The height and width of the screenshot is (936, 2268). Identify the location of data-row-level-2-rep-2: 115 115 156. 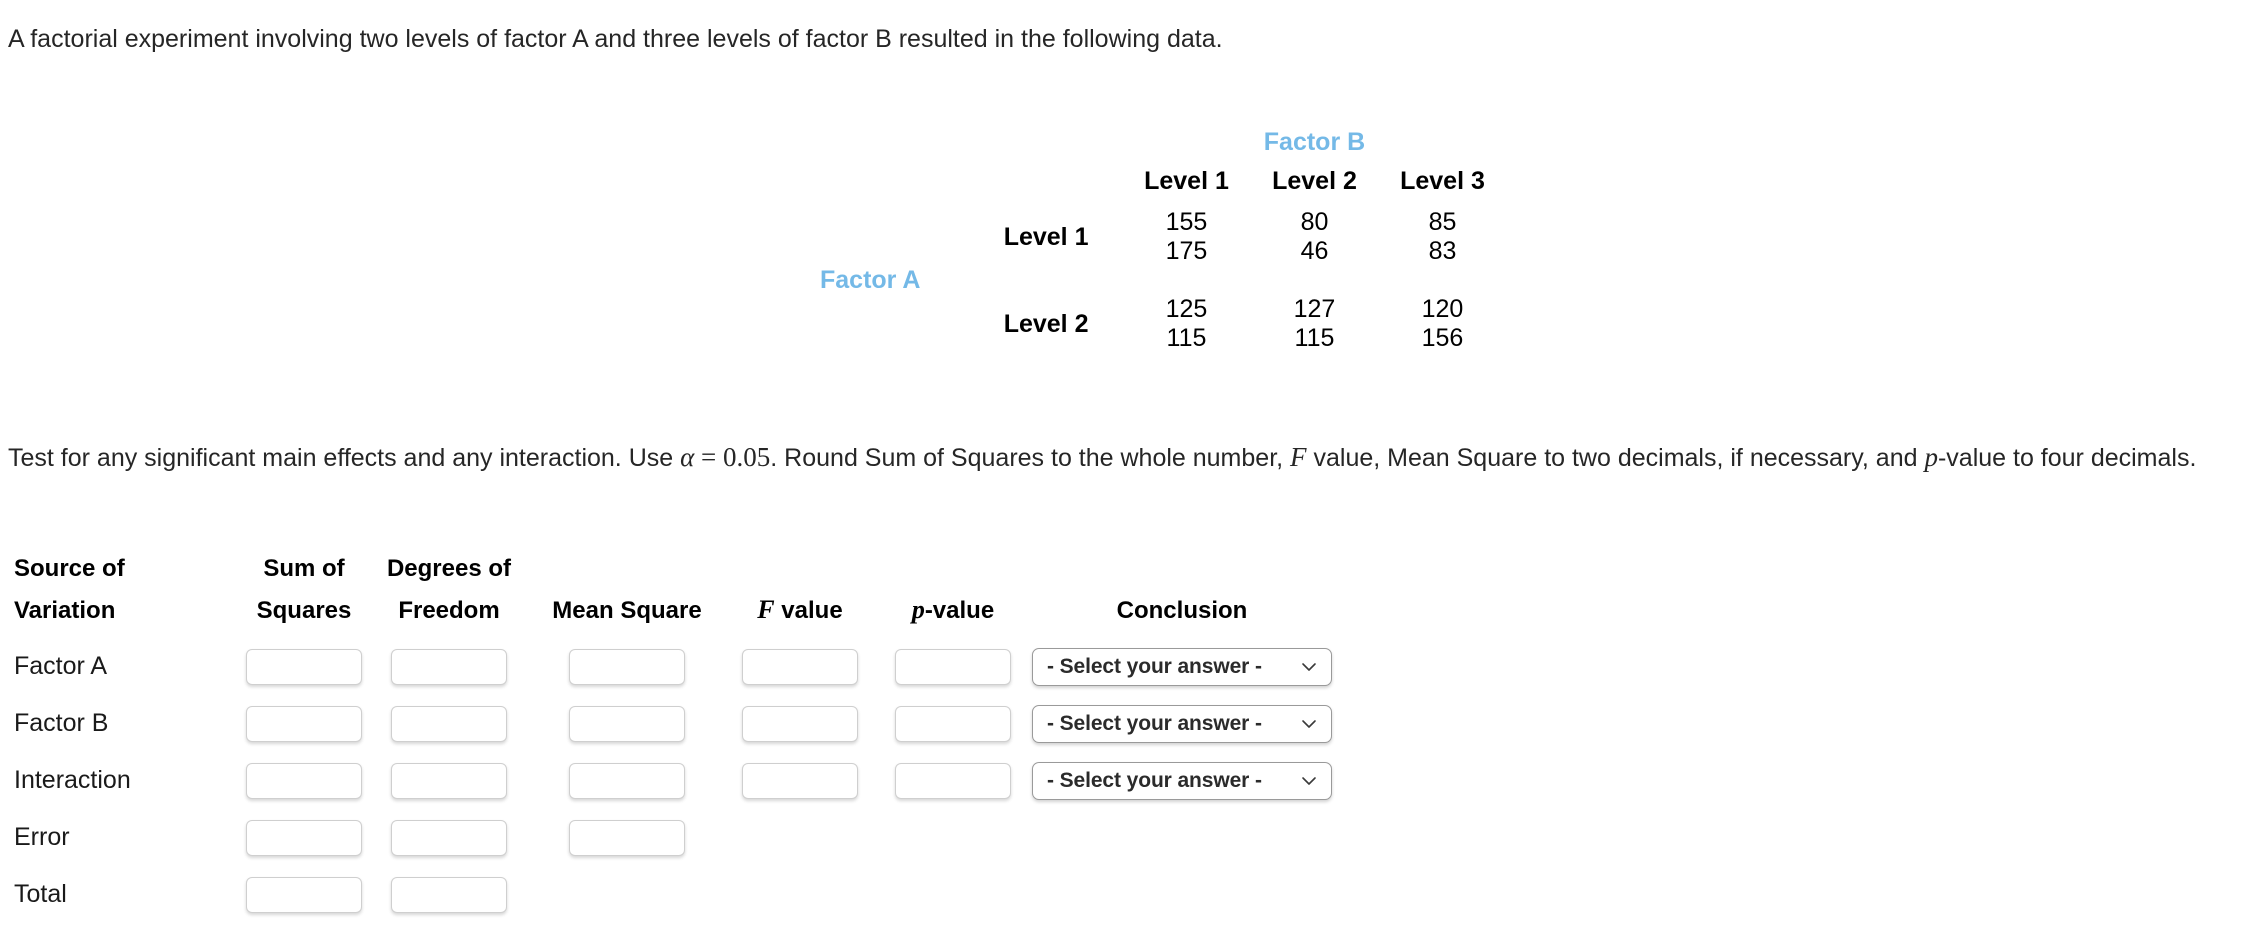
(1163, 338).